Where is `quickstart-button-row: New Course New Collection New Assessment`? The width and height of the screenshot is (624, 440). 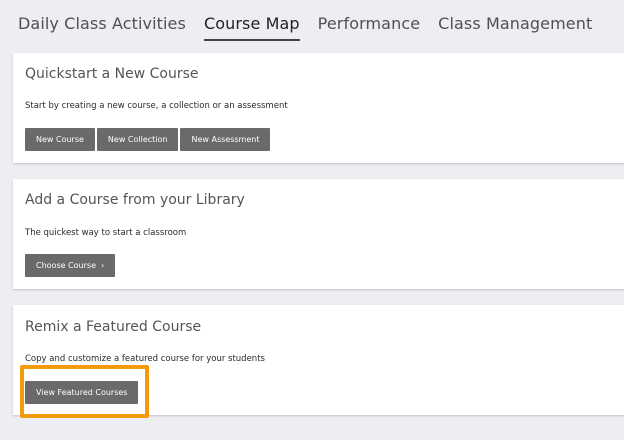
quickstart-button-row: New Course New Collection New Assessment is located at coordinates (148, 139).